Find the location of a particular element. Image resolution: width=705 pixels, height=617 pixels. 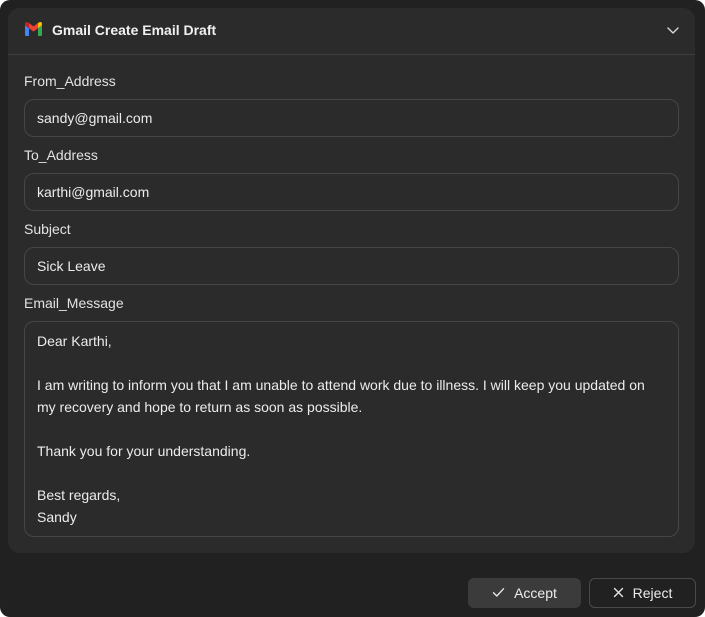

reject-button: Reject is located at coordinates (642, 593).